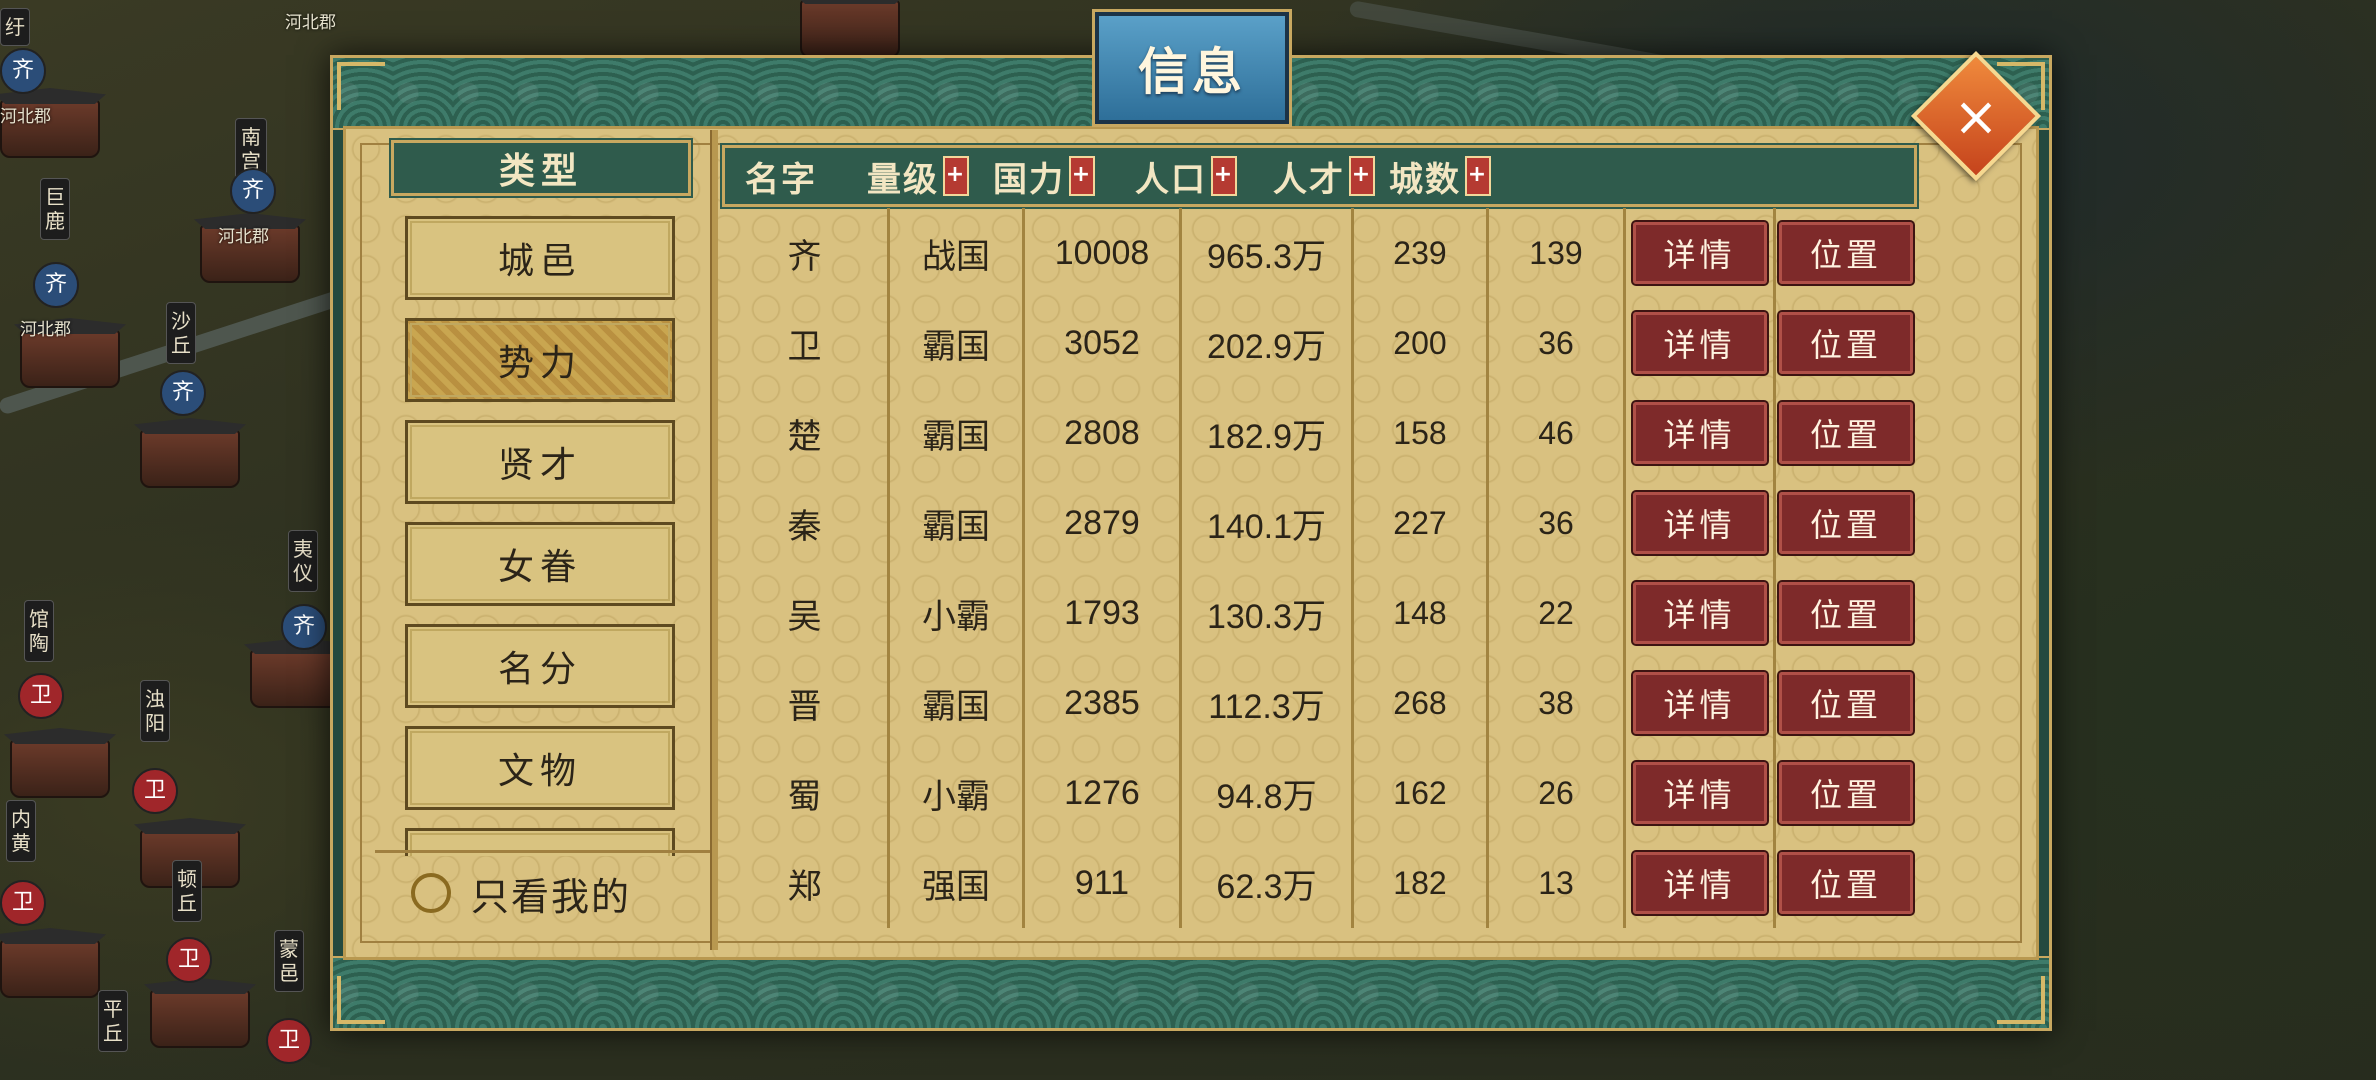 The image size is (2376, 1080). I want to click on col-population-label: 人口, so click(1171, 179).